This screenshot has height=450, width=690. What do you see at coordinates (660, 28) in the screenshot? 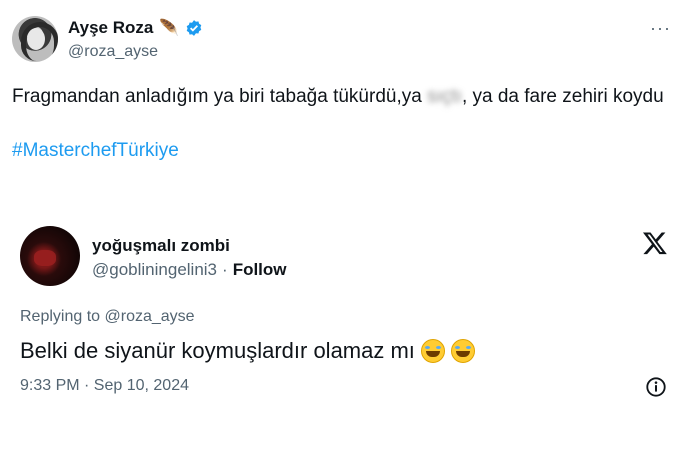
I see `more-options-icon: ···` at bounding box center [660, 28].